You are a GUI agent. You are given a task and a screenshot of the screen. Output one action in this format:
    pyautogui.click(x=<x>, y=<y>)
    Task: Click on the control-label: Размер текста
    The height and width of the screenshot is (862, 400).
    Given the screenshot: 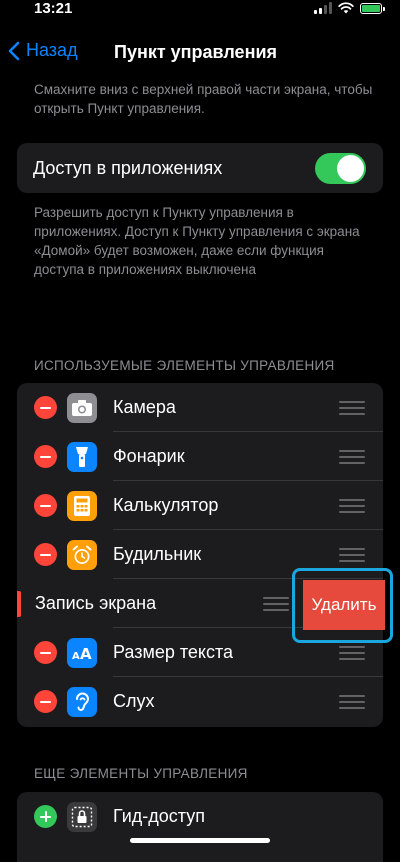 What is the action you would take?
    pyautogui.click(x=173, y=652)
    